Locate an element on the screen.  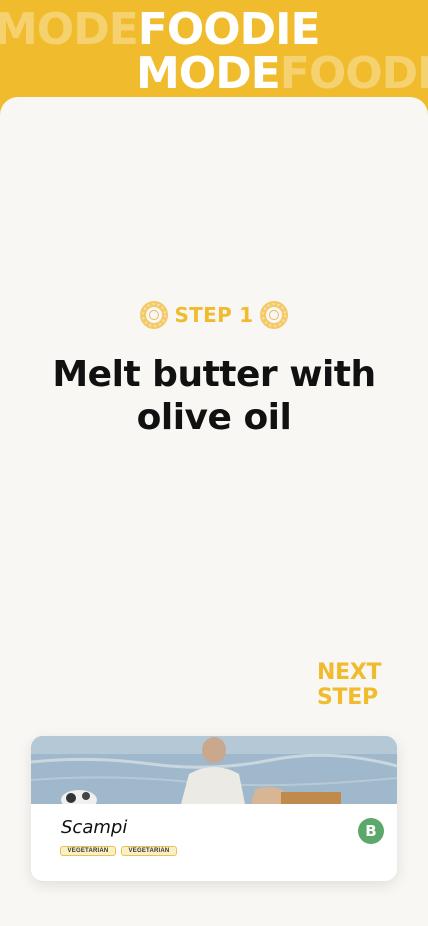
recipe-grade-badge: B is located at coordinates (371, 831).